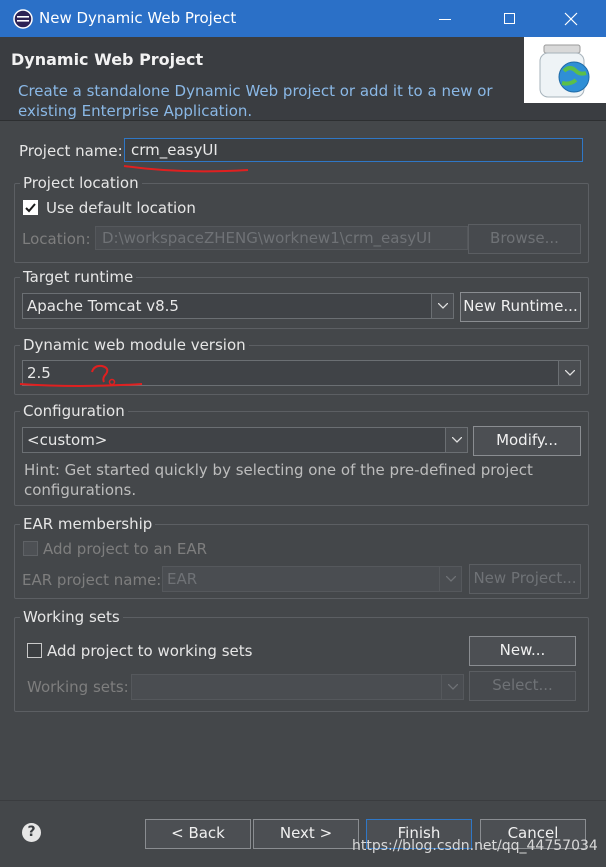 Image resolution: width=606 pixels, height=867 pixels. I want to click on configuration-value: <custom>, so click(67, 440).